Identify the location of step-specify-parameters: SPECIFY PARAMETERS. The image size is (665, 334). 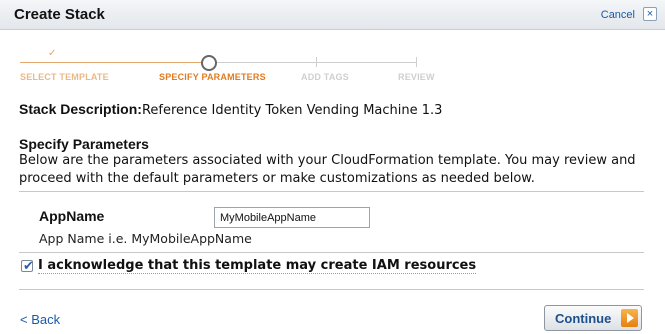
(212, 77).